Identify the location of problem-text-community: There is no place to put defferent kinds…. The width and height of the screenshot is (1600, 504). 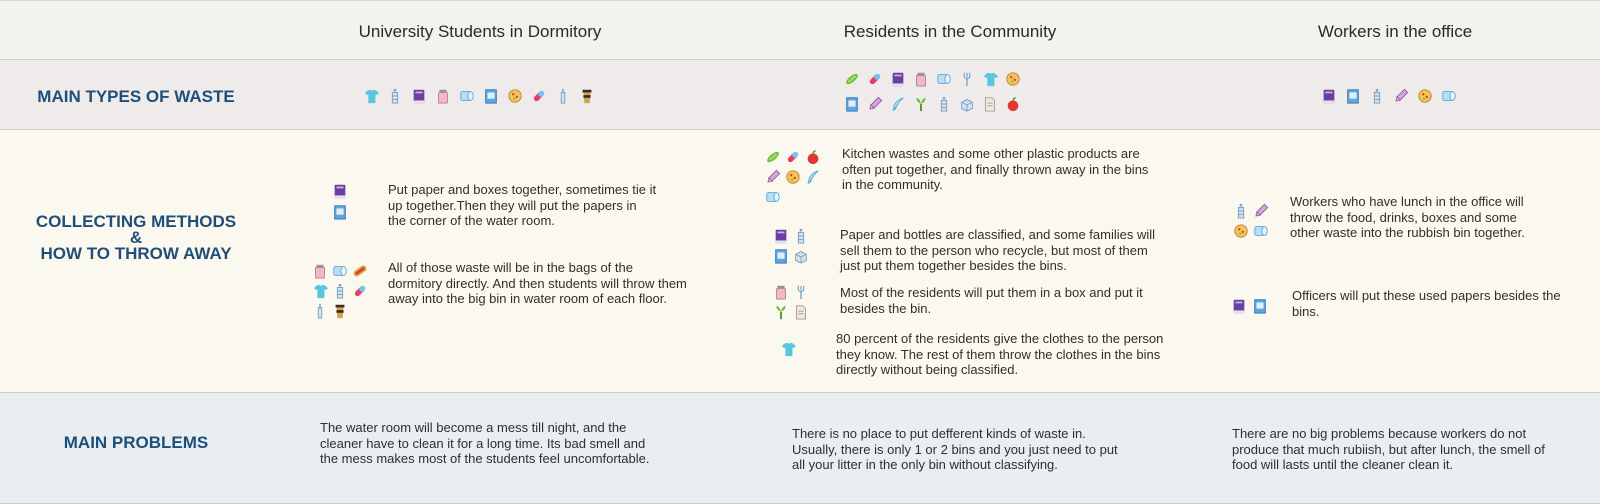
(955, 449).